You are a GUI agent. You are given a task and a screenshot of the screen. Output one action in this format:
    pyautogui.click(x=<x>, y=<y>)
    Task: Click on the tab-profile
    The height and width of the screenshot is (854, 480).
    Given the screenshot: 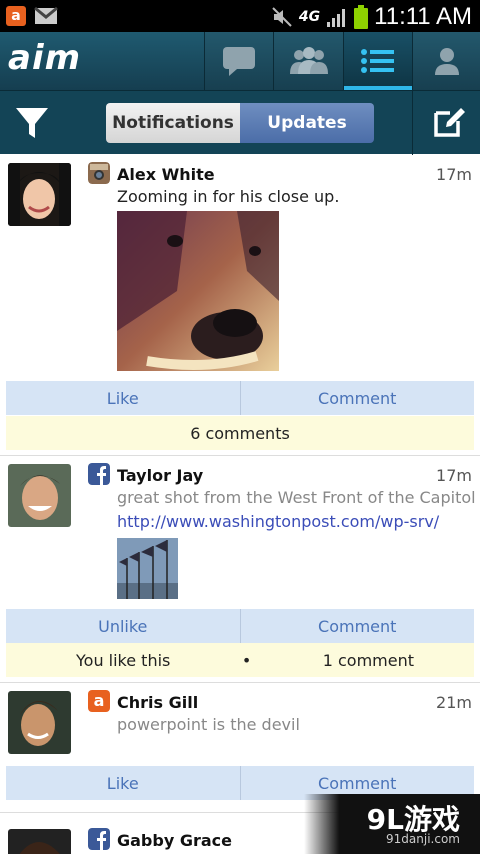 What is the action you would take?
    pyautogui.click(x=446, y=61)
    